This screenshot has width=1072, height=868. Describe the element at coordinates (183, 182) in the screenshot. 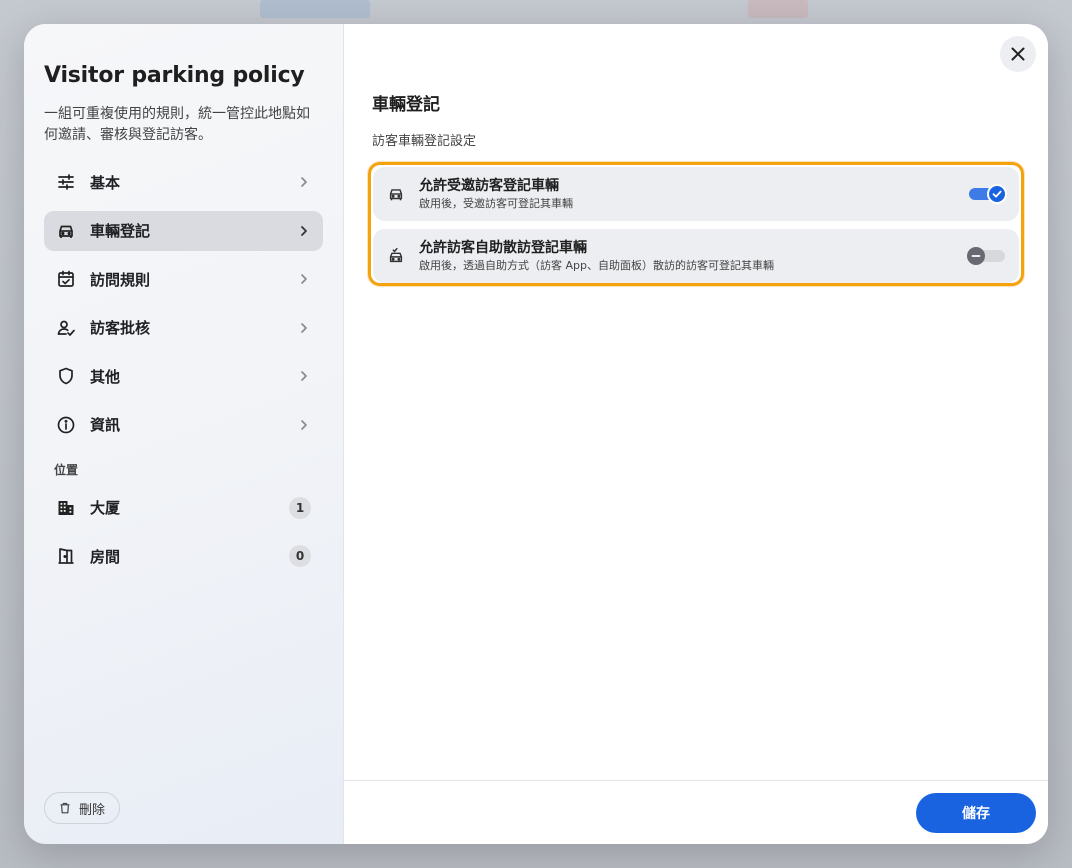

I see `sidebar-item-basic: 基本` at that location.